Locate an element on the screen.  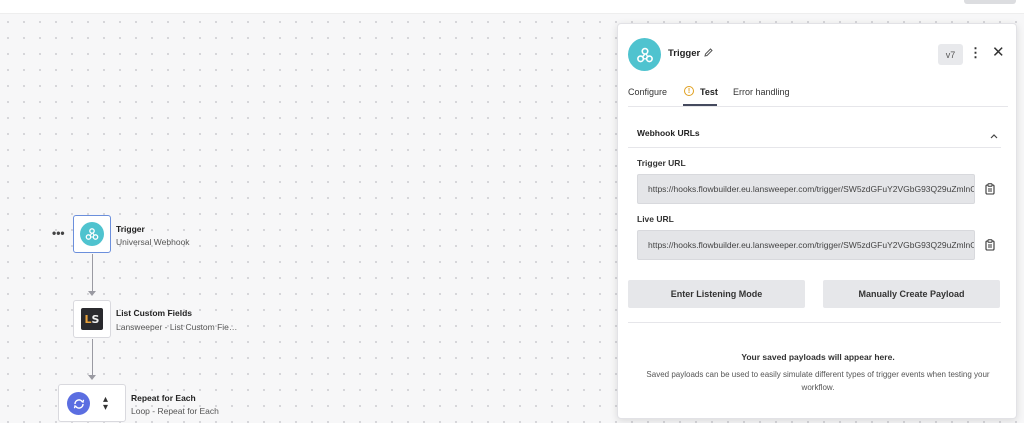
trigger-node-title: Trigger is located at coordinates (130, 229).